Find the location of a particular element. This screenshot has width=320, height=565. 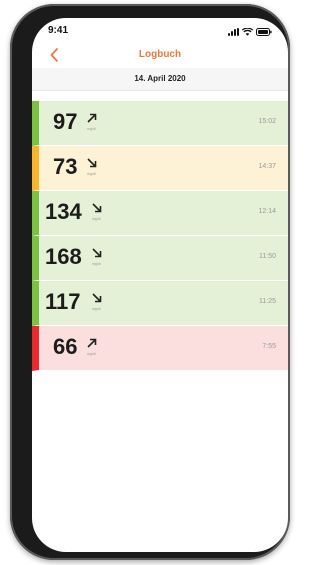

status-icons is located at coordinates (250, 31).